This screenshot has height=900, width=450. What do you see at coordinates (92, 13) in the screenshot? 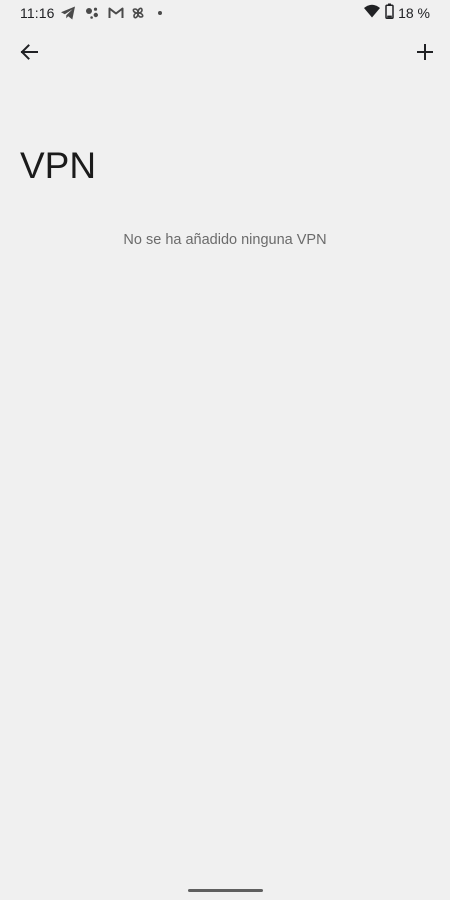
I see `assistant-icon` at bounding box center [92, 13].